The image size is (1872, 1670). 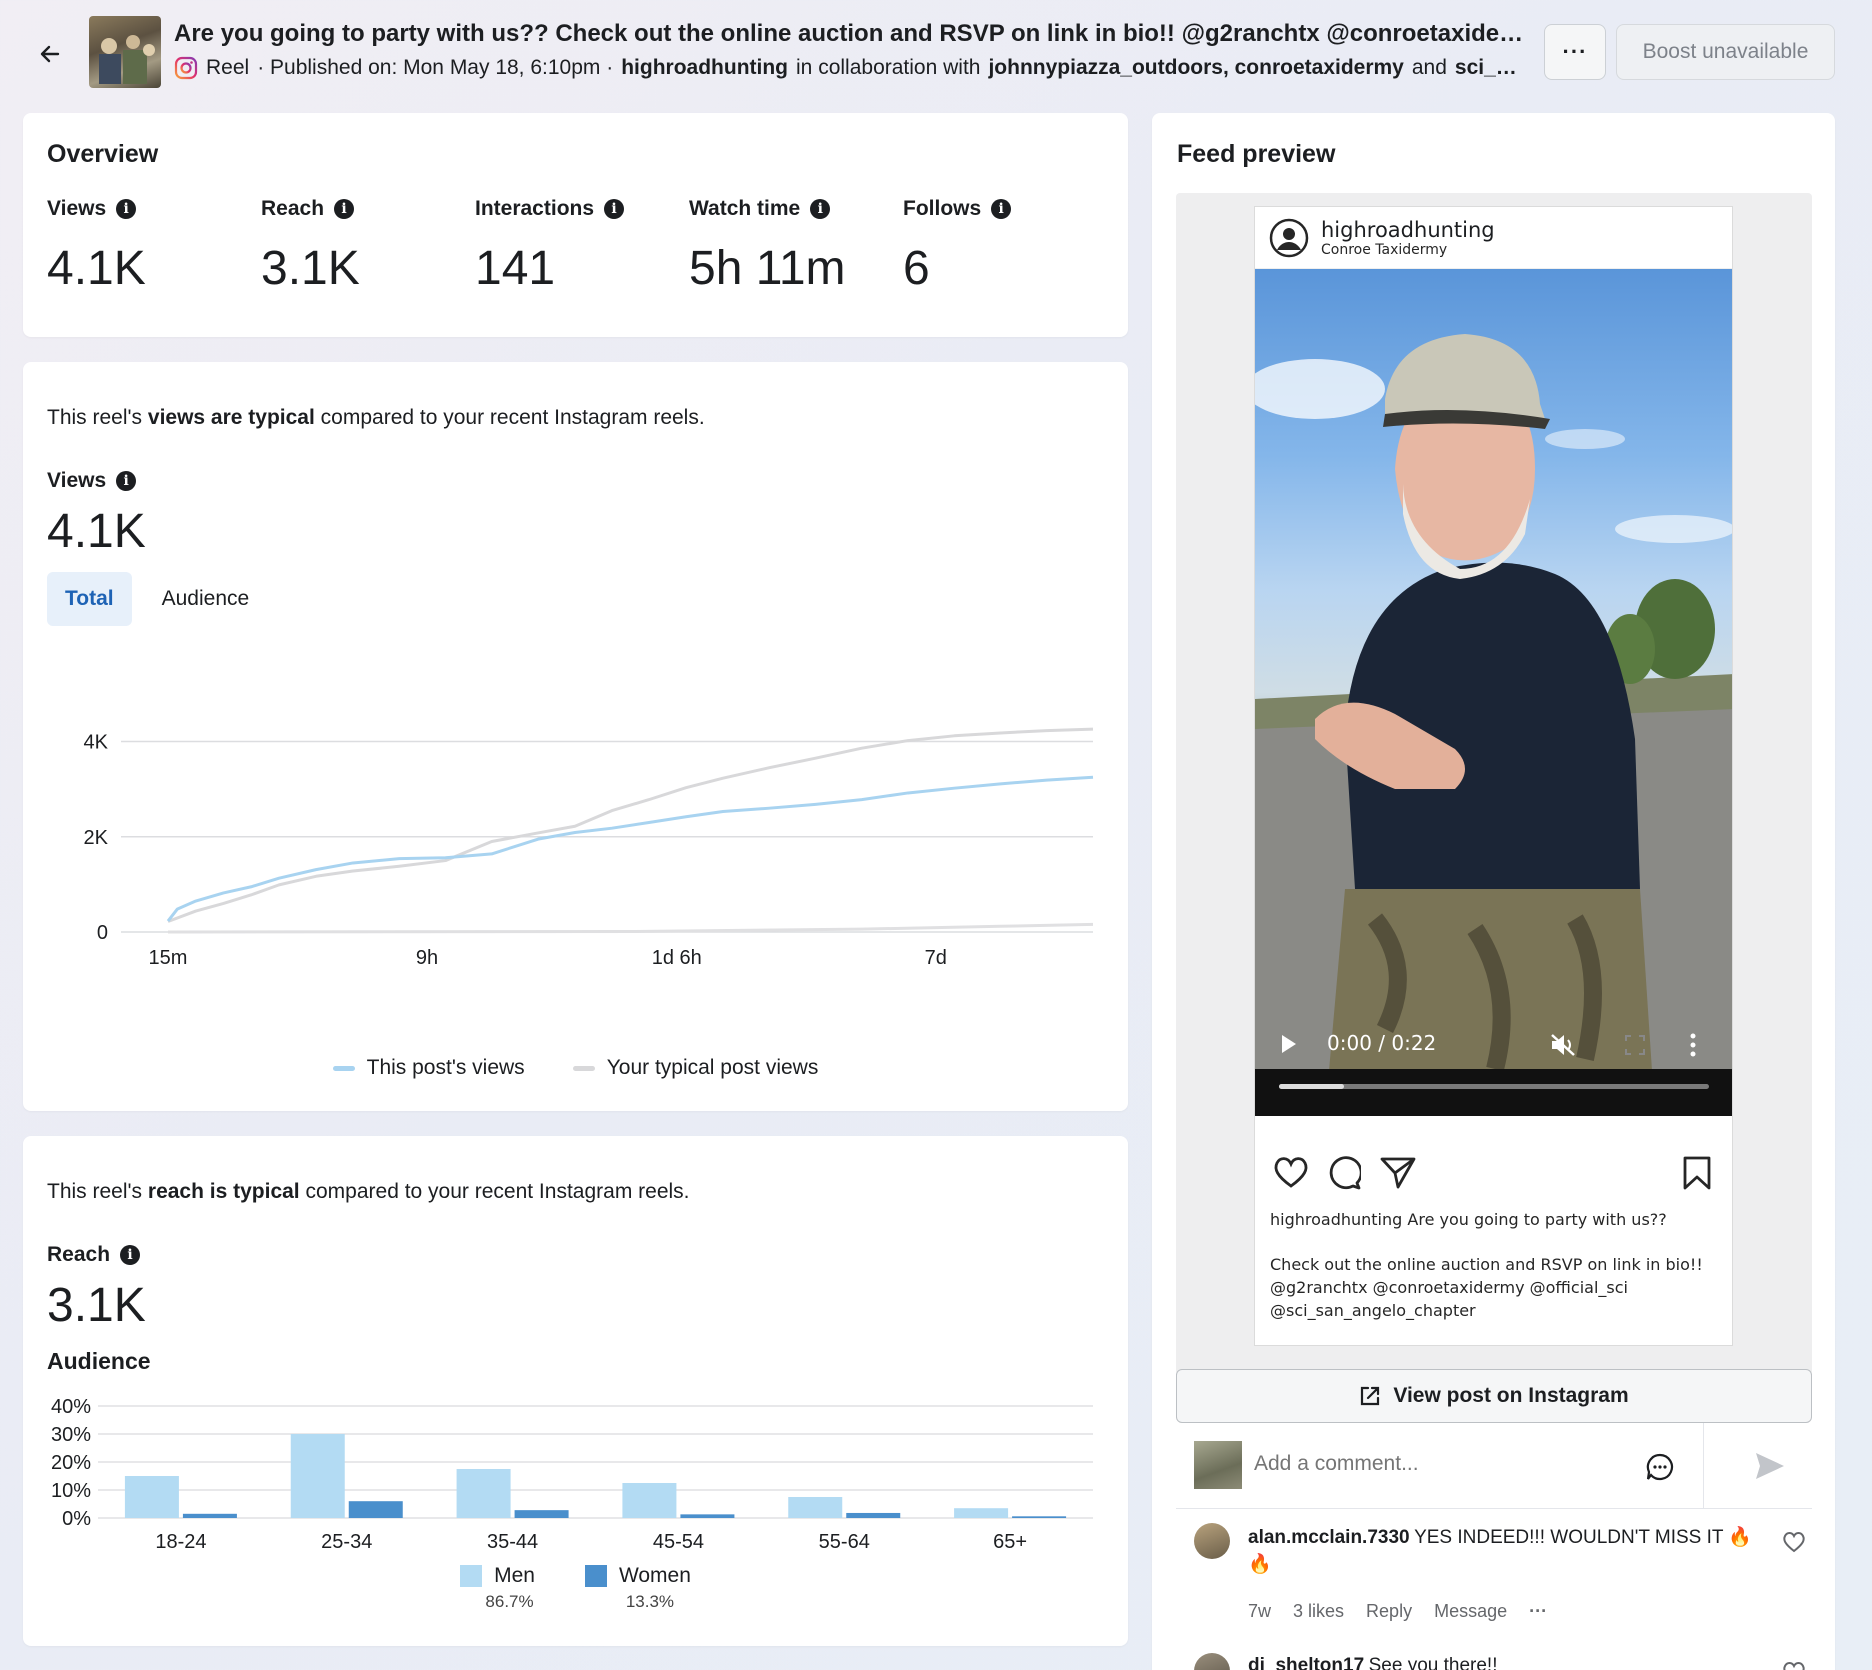 I want to click on series-line, so click(x=630, y=848).